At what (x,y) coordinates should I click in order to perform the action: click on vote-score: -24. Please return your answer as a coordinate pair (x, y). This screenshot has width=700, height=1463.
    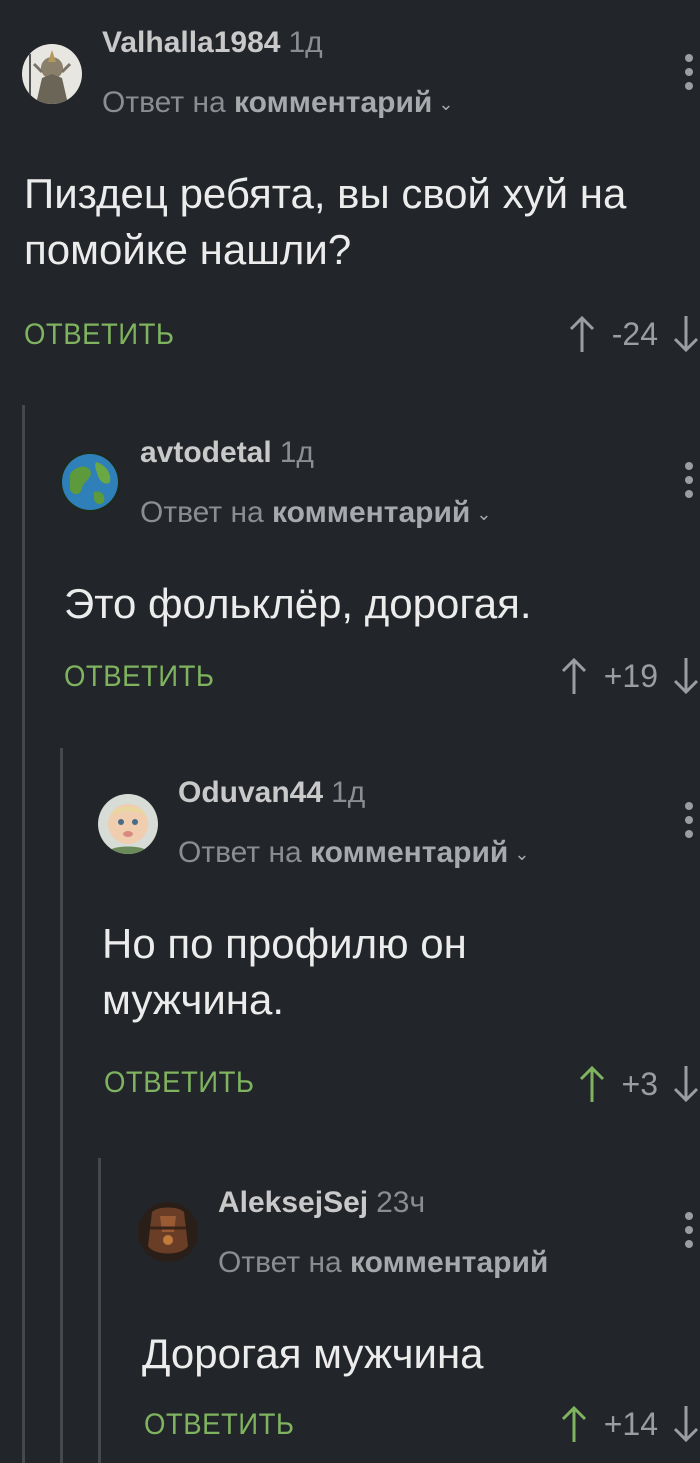
    Looking at the image, I should click on (634, 333).